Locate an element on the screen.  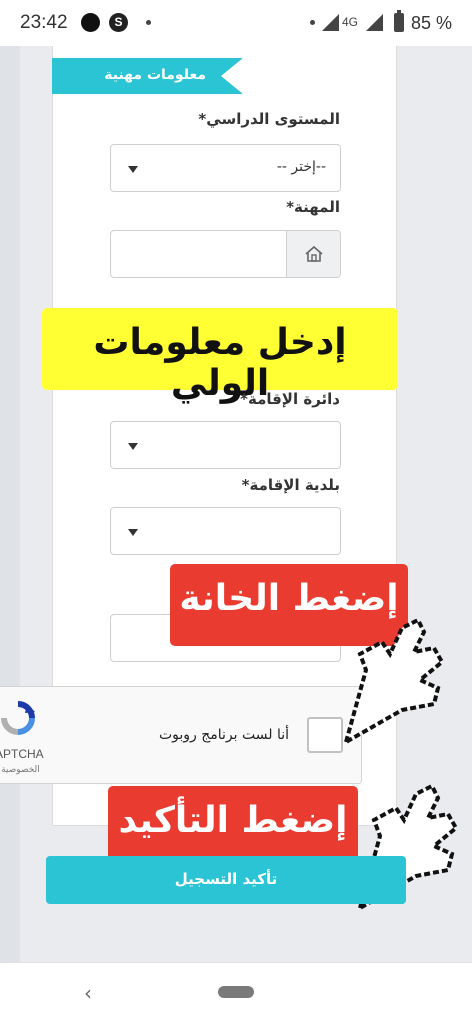
status-bar: 23:42 S 4G 85 % is located at coordinates (236, 23).